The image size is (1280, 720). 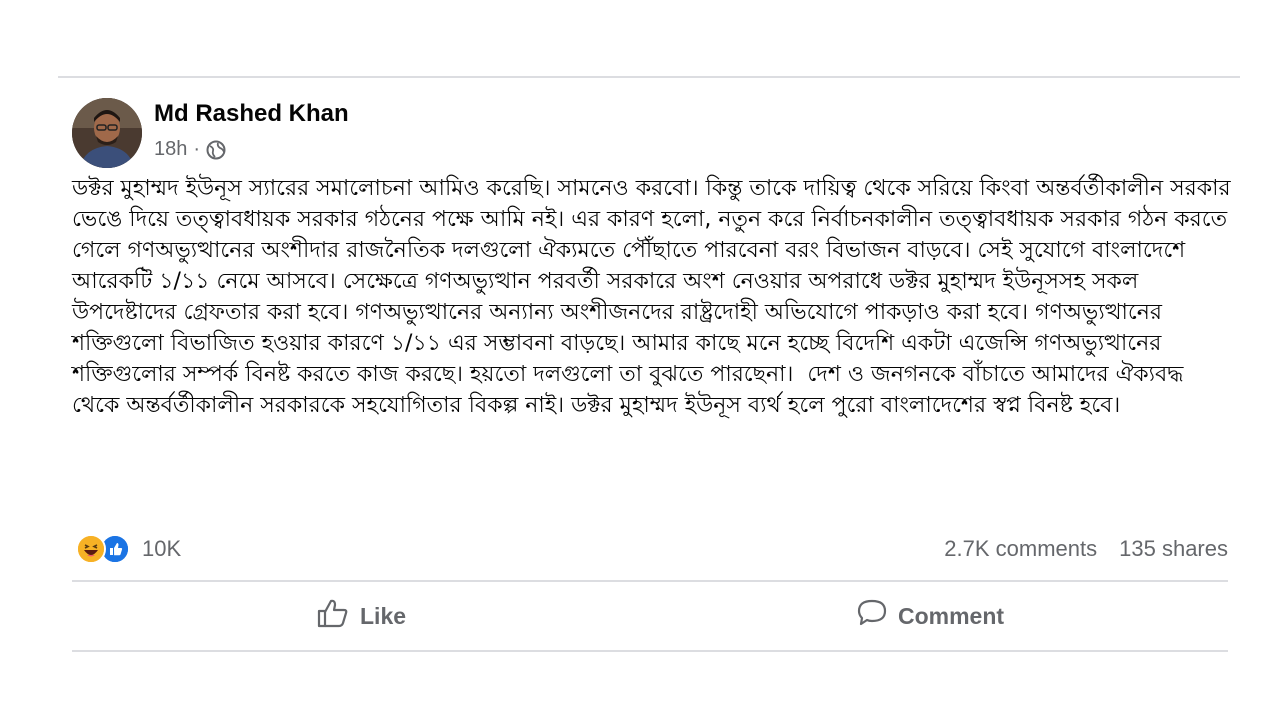 What do you see at coordinates (650, 549) in the screenshot?
I see `post-stats: 10K 2.7K comments 135 shares` at bounding box center [650, 549].